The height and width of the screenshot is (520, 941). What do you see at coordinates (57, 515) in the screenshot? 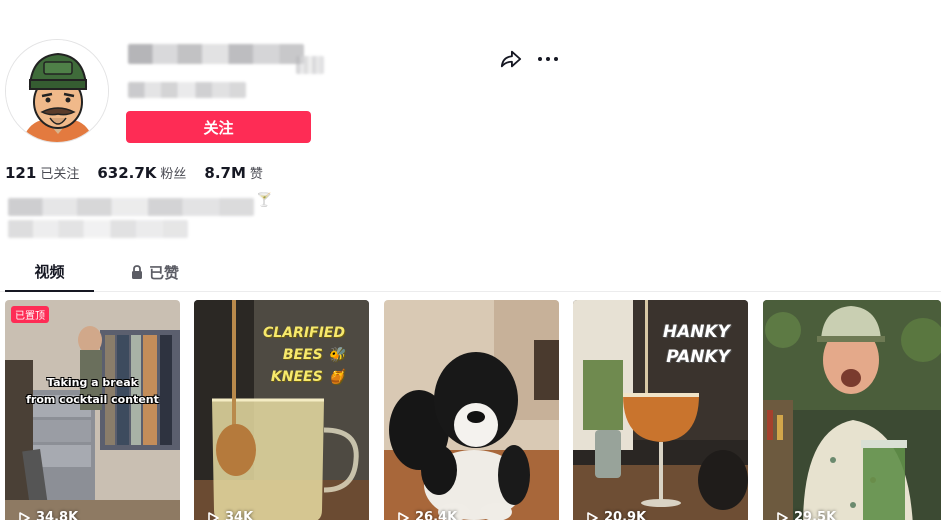
I see `view-count-value: 34.8K` at bounding box center [57, 515].